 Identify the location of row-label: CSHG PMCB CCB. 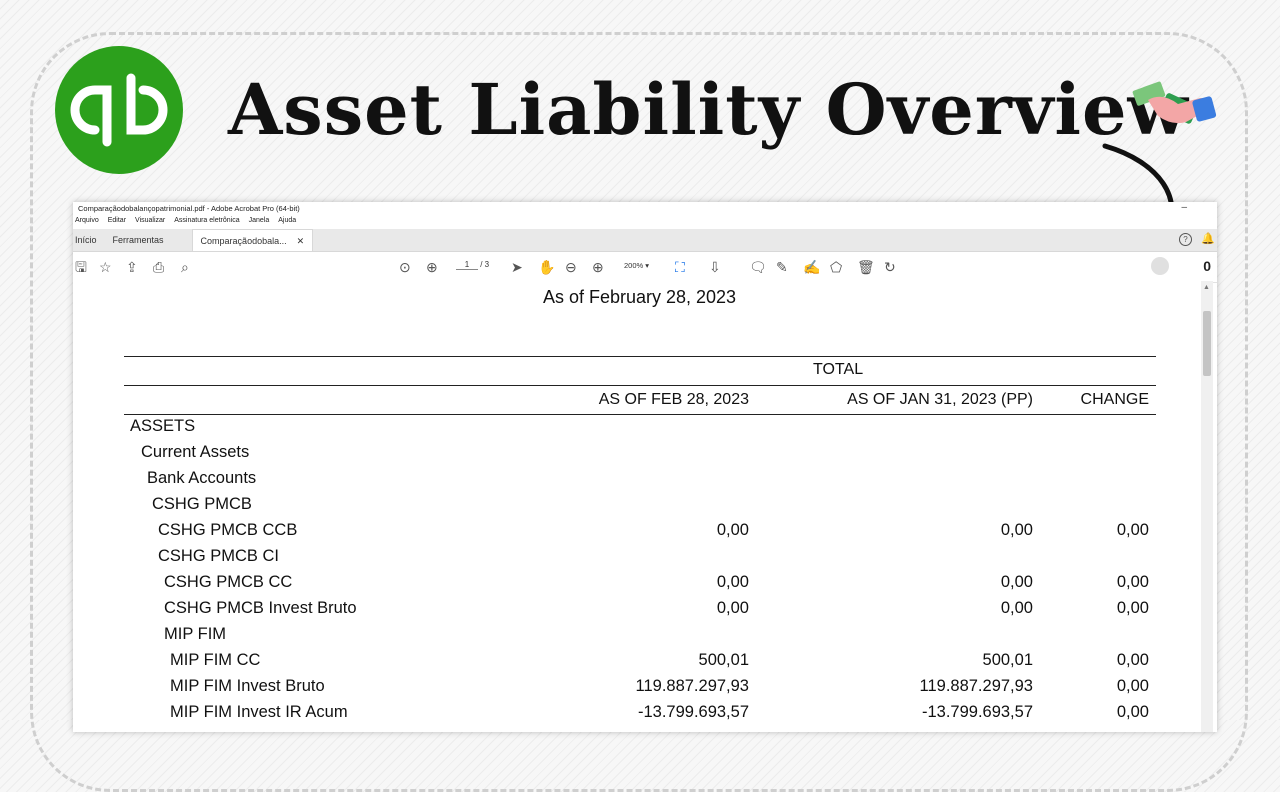
(228, 530).